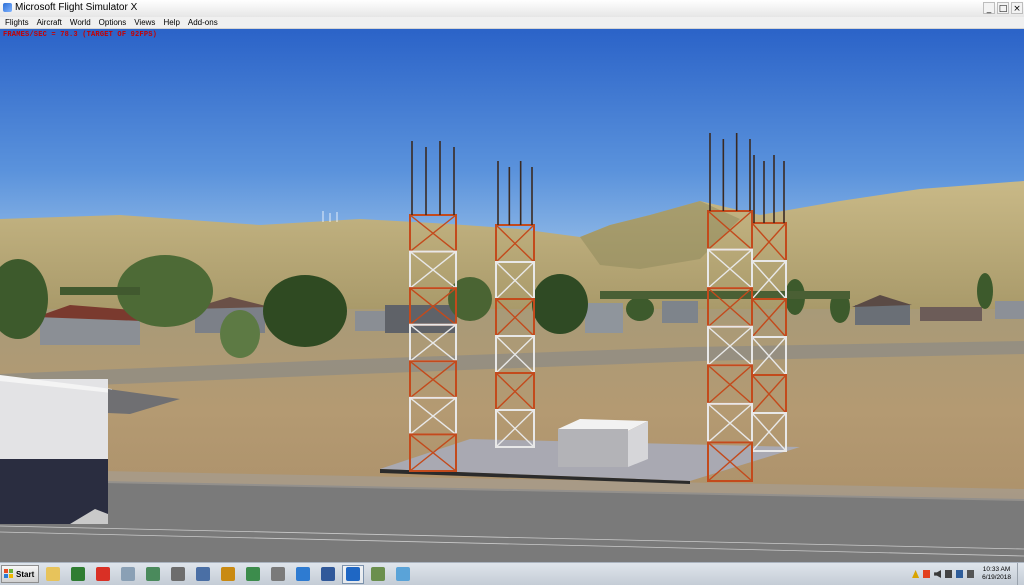  I want to click on alert-icon, so click(916, 574).